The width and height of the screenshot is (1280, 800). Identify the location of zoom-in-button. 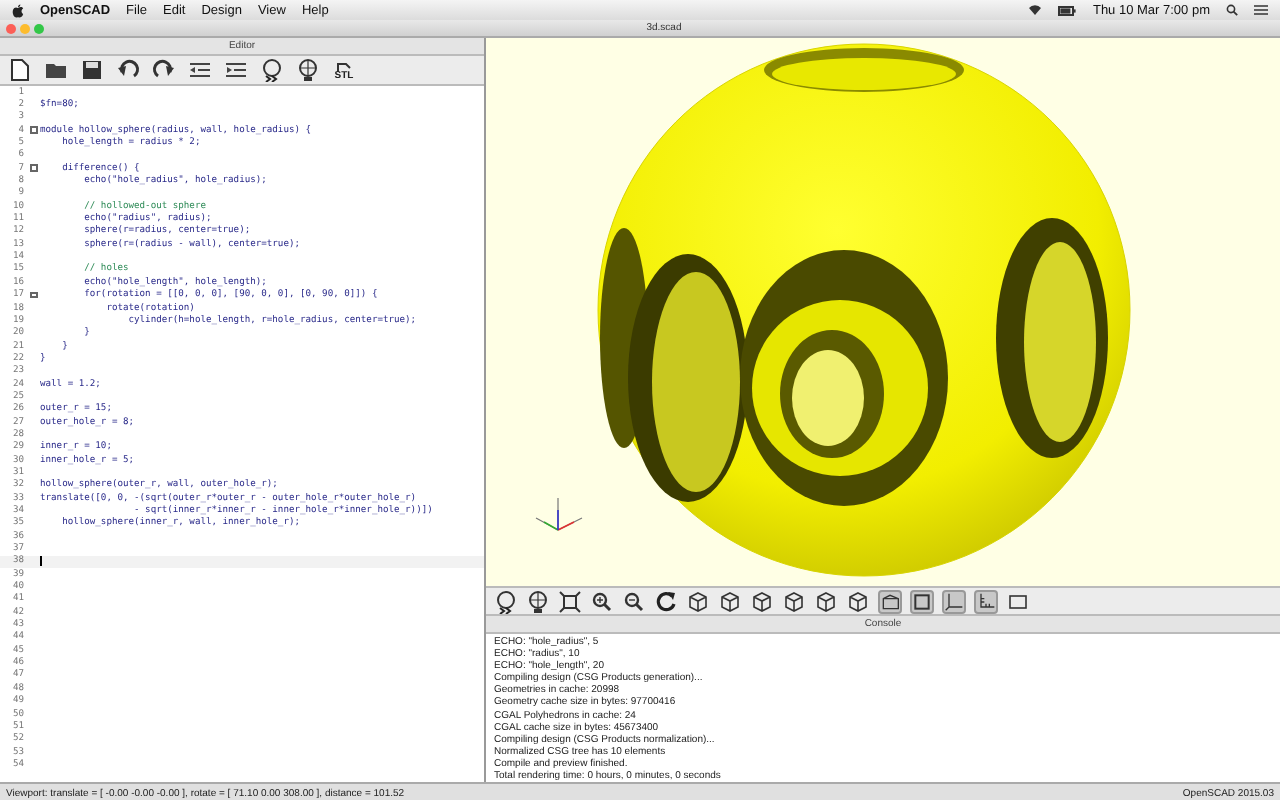
(602, 601).